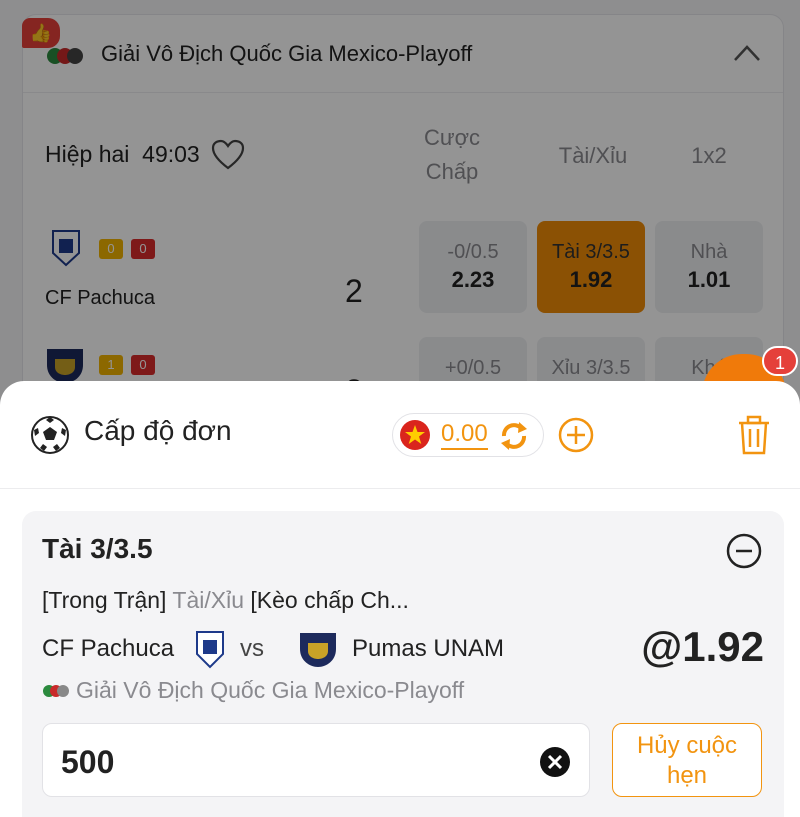 The height and width of the screenshot is (817, 800). Describe the element at coordinates (208, 600) in the screenshot. I see `tag-market: Tài/Xỉu` at that location.